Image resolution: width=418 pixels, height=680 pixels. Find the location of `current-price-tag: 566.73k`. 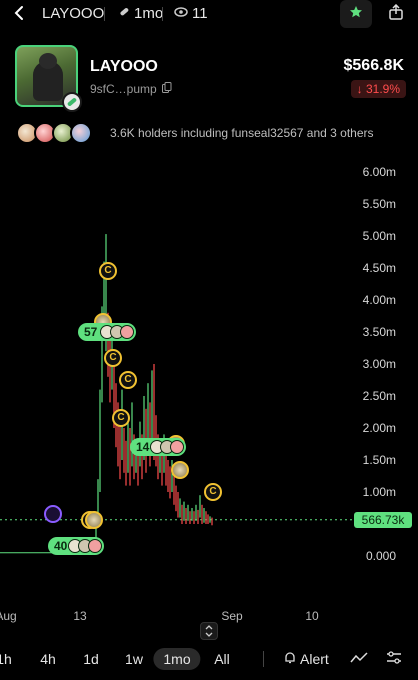

current-price-tag: 566.73k is located at coordinates (383, 520).